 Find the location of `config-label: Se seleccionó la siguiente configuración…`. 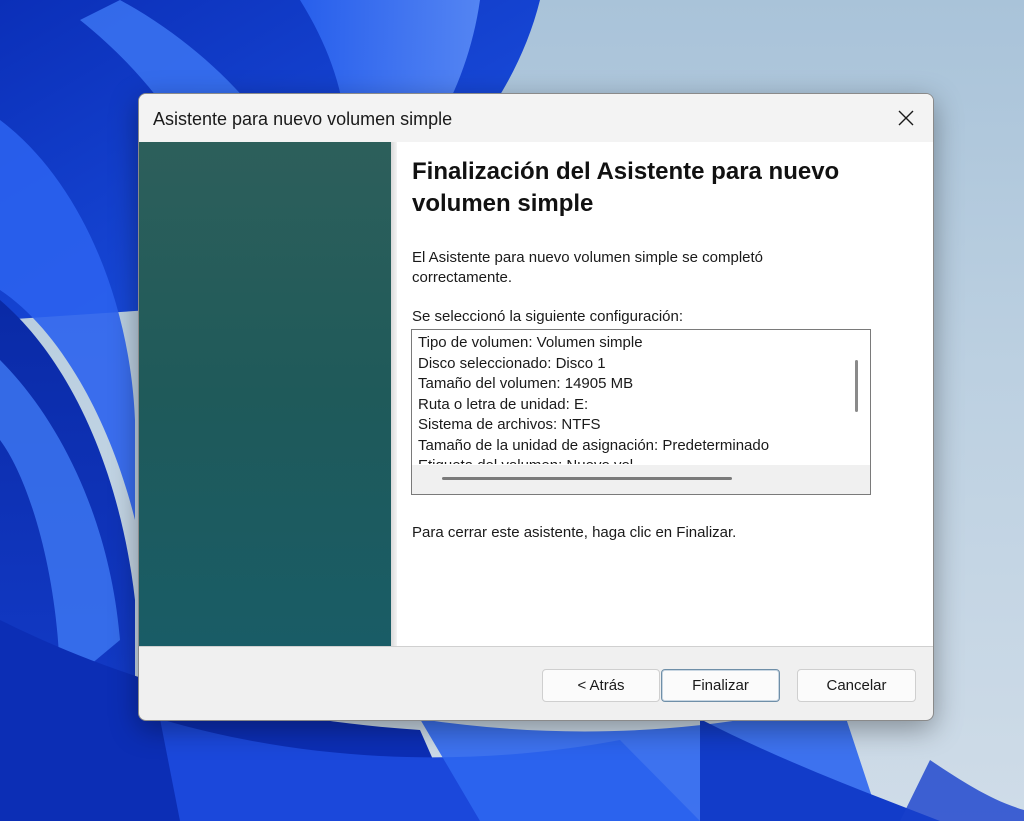

config-label: Se seleccionó la siguiente configuración… is located at coordinates (548, 316).